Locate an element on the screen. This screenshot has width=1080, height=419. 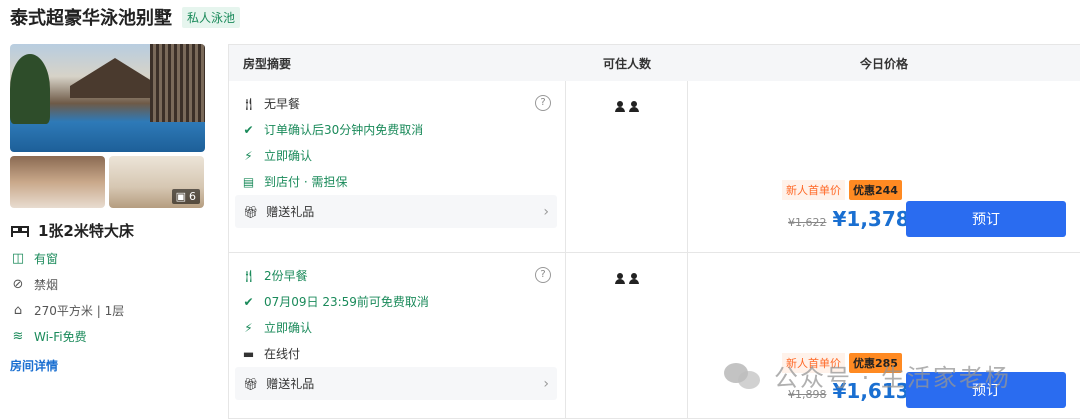
facility-no-smoking: ⊘ 禁烟 is located at coordinates (108, 284).